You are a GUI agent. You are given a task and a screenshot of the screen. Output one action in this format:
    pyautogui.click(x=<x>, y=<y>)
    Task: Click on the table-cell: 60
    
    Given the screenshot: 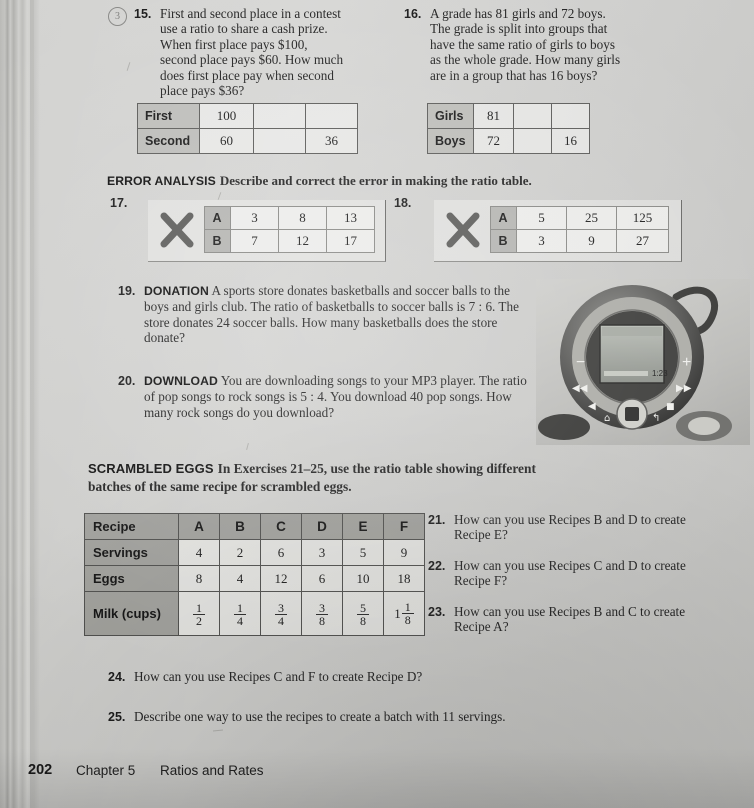 What is the action you would take?
    pyautogui.click(x=226, y=141)
    